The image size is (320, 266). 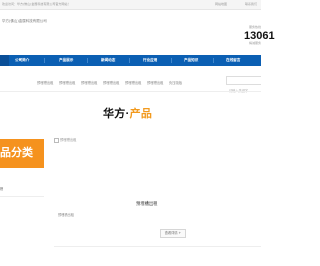 I want to click on contact-link: 联系我们, so click(x=251, y=4).